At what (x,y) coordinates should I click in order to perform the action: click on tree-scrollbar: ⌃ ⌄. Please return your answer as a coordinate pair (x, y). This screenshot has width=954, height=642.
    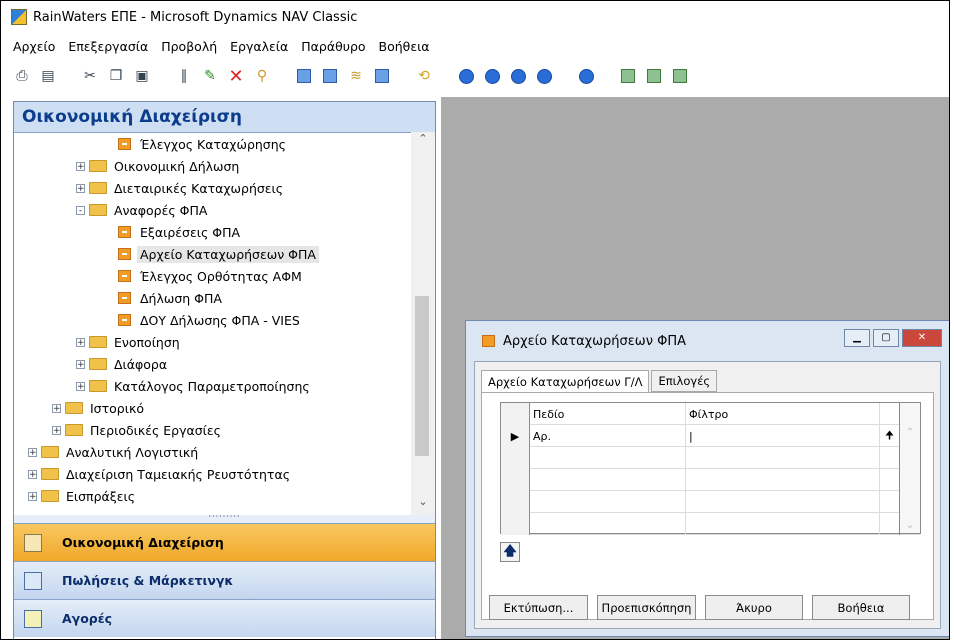
    Looking at the image, I should click on (423, 323).